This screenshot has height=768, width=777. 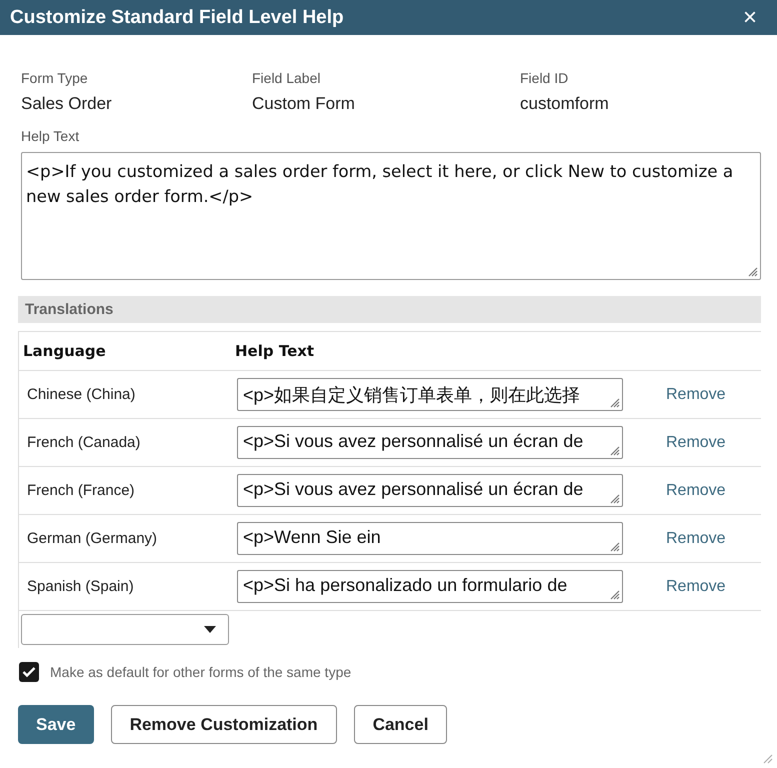 I want to click on caret-icon, so click(x=210, y=629).